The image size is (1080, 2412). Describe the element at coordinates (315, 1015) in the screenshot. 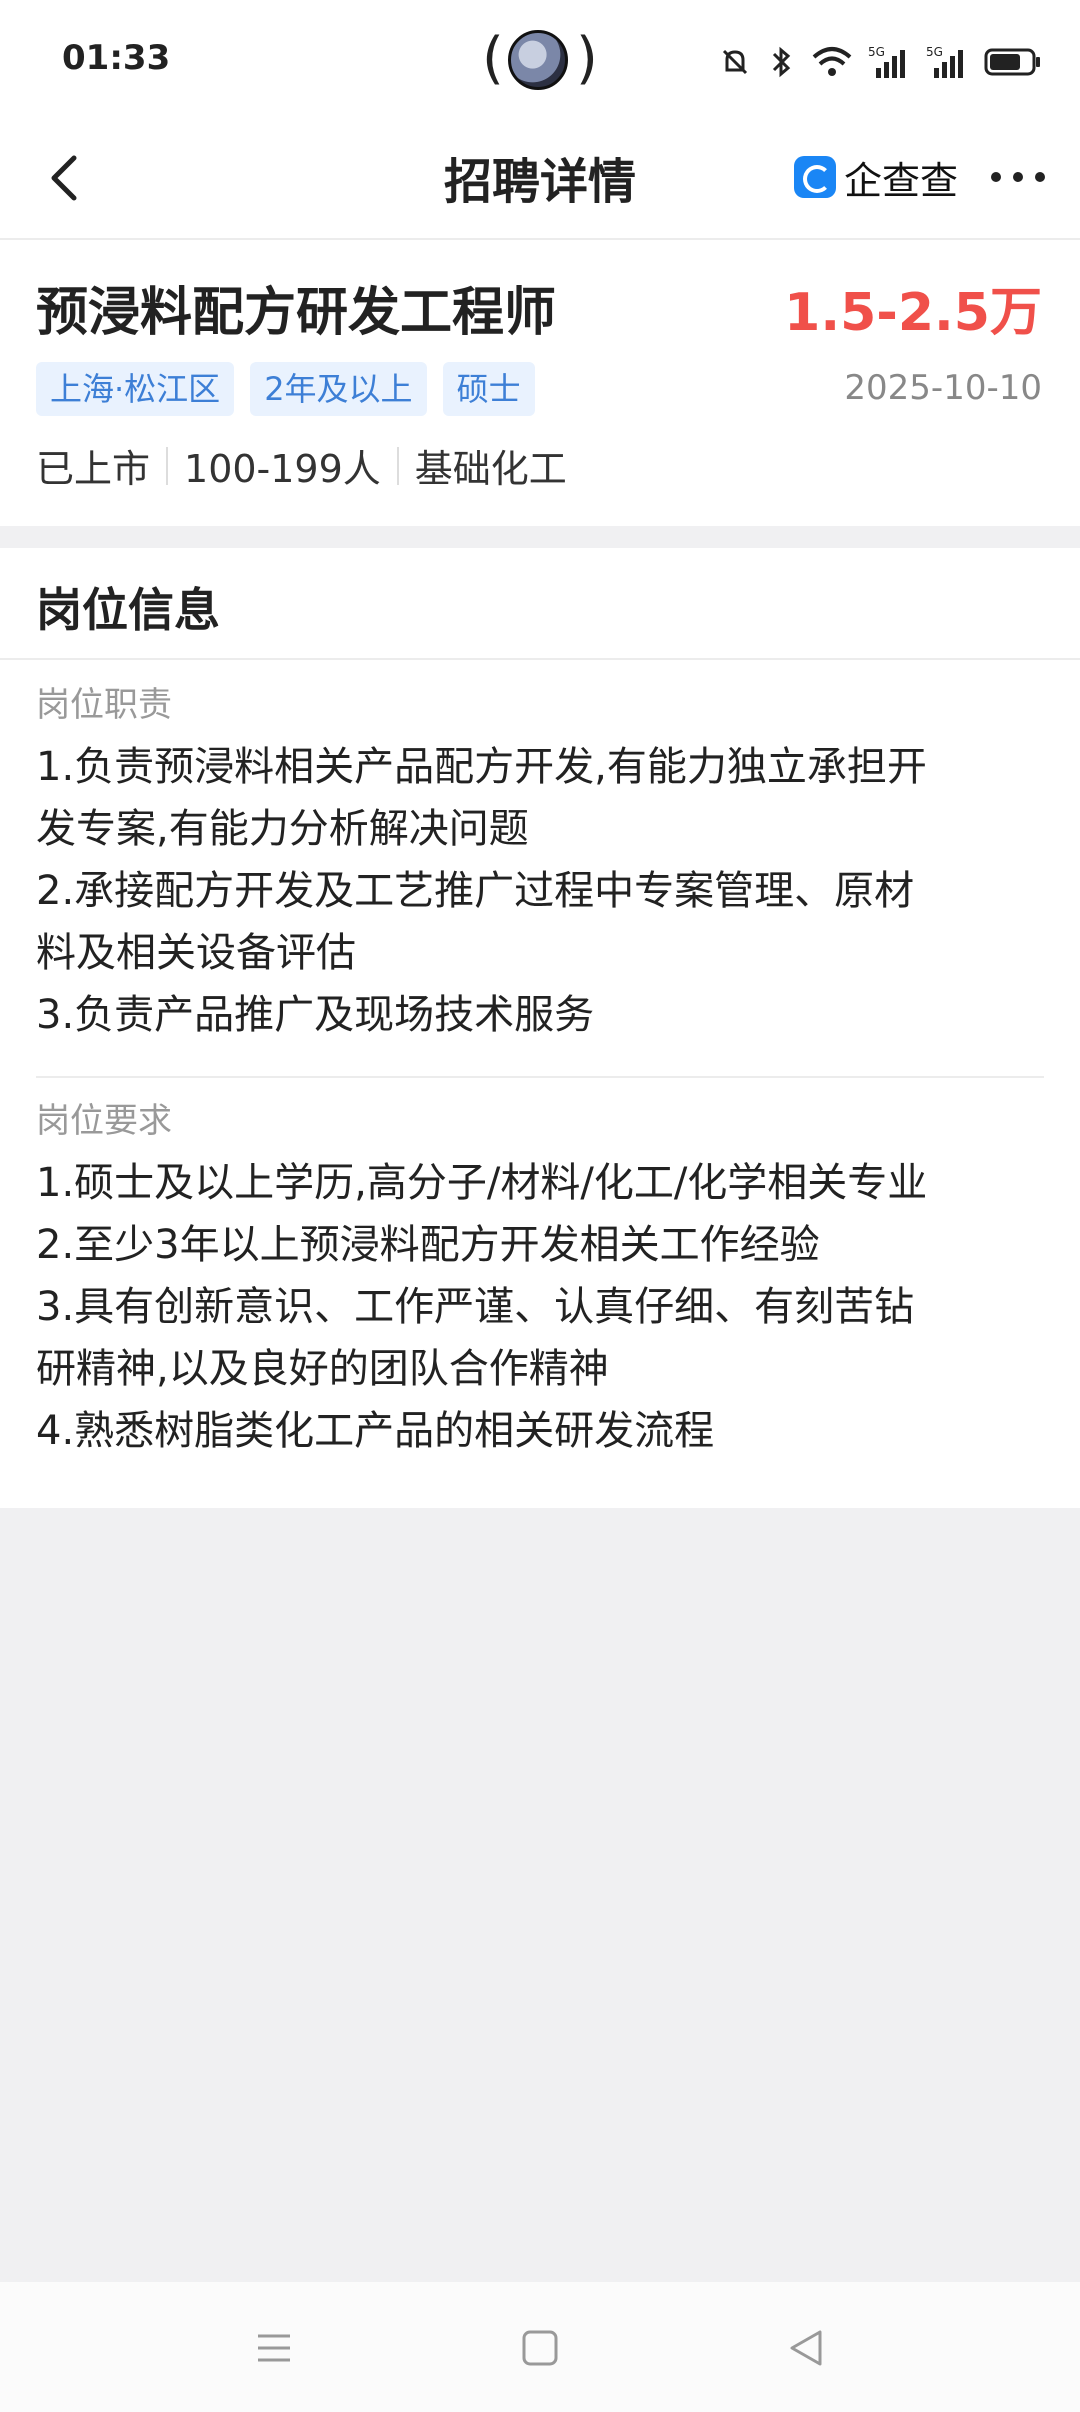

I see `duty-line: 3.负责产品推广及现场技术服务` at that location.